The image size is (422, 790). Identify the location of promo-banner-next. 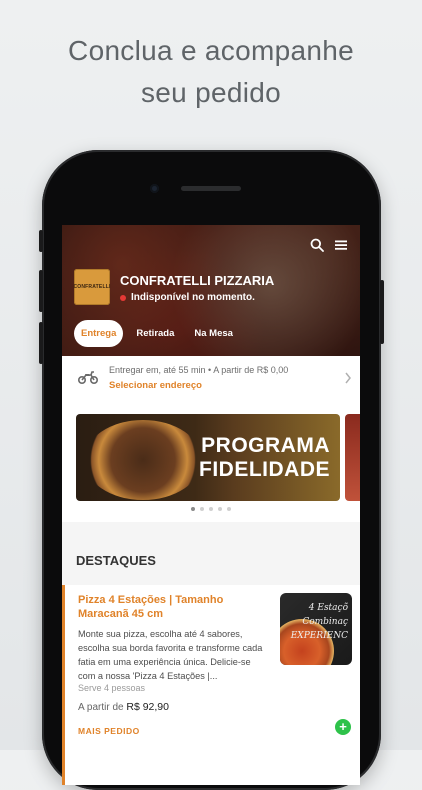
(352, 457).